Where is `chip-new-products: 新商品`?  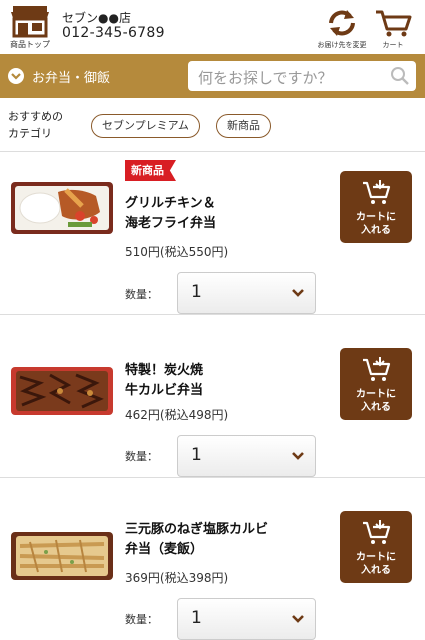
chip-new-products: 新商品 is located at coordinates (243, 126).